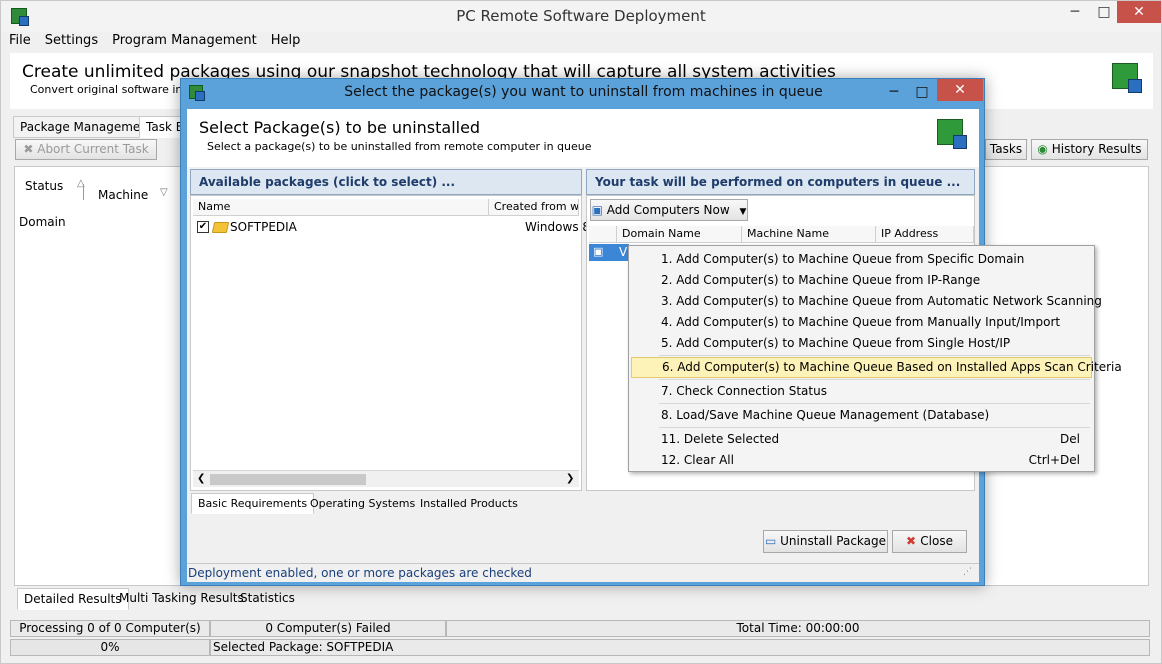  What do you see at coordinates (570, 478) in the screenshot?
I see `scroll-right-icon: ❯` at bounding box center [570, 478].